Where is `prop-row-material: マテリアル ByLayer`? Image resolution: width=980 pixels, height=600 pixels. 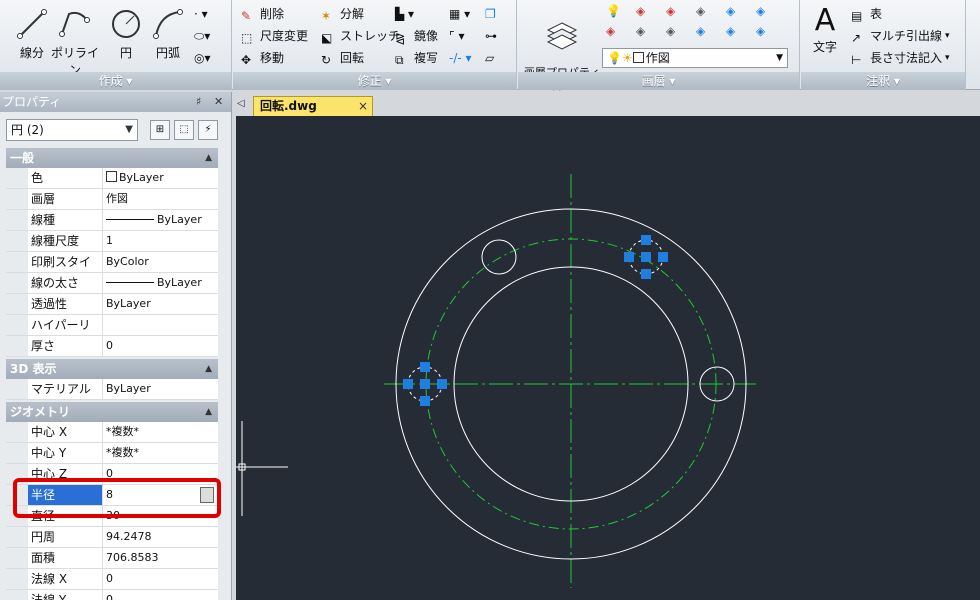
prop-row-material: マテリアル ByLayer is located at coordinates (112, 389).